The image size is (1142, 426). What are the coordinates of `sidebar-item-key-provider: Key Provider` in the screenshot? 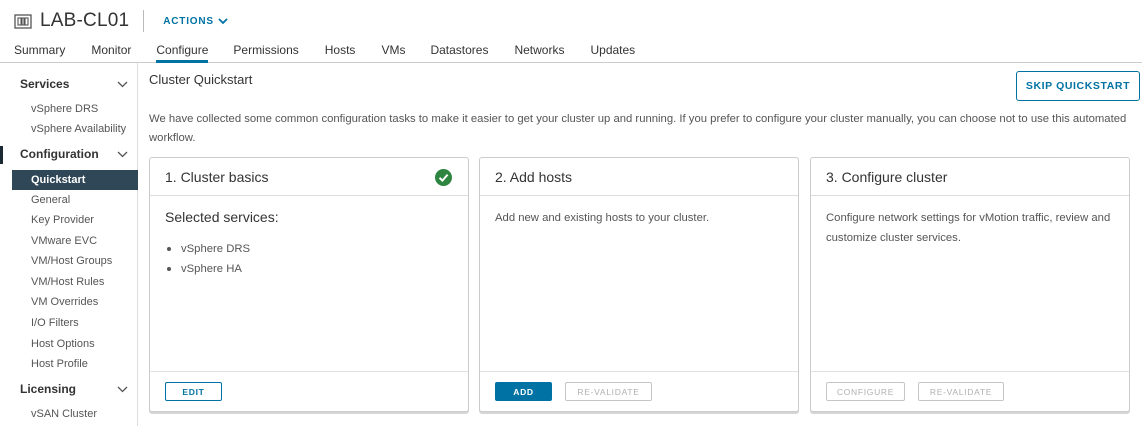 It's located at (75, 220).